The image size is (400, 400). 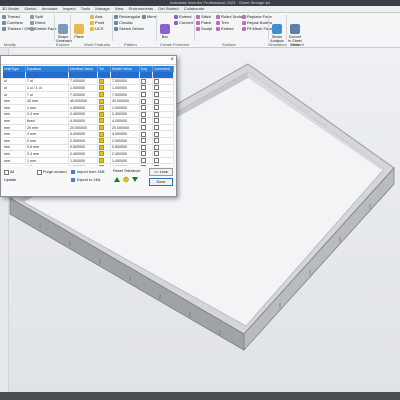 What do you see at coordinates (89, 180) in the screenshot?
I see `export-xml-link: Export to XML` at bounding box center [89, 180].